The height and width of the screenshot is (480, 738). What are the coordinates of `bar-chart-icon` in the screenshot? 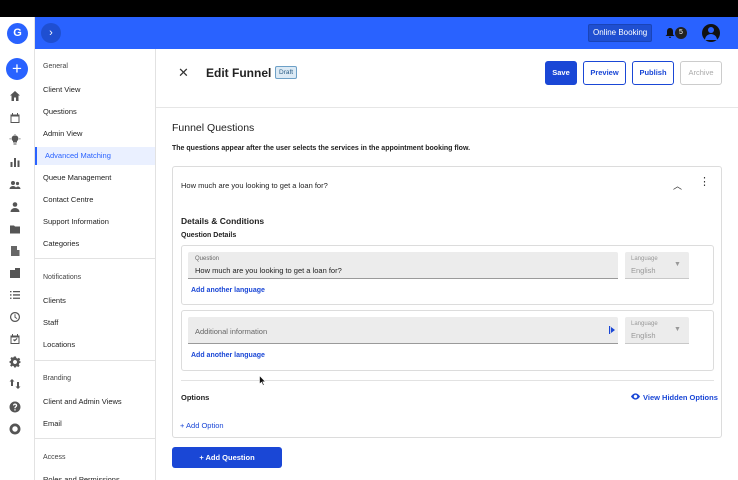 It's located at (15, 163).